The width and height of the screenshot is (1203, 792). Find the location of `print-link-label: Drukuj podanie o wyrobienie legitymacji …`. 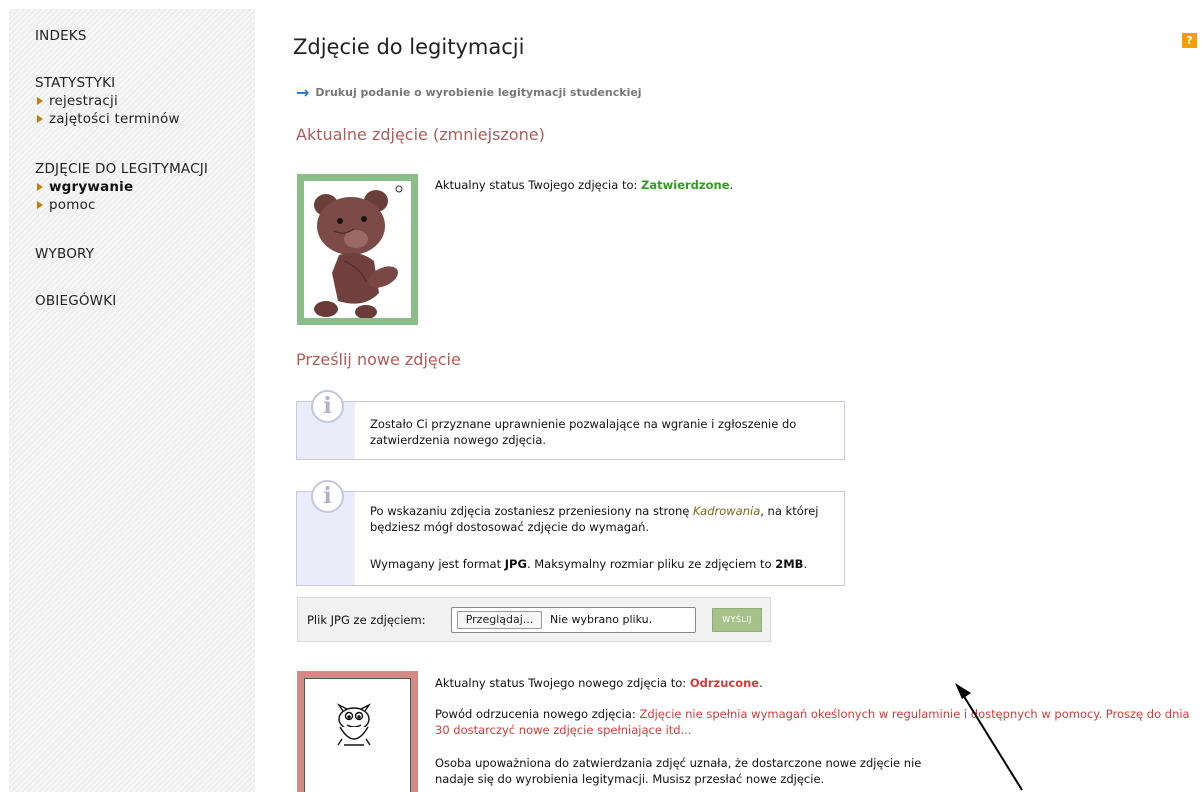

print-link-label: Drukuj podanie o wyrobienie legitymacji … is located at coordinates (478, 92).